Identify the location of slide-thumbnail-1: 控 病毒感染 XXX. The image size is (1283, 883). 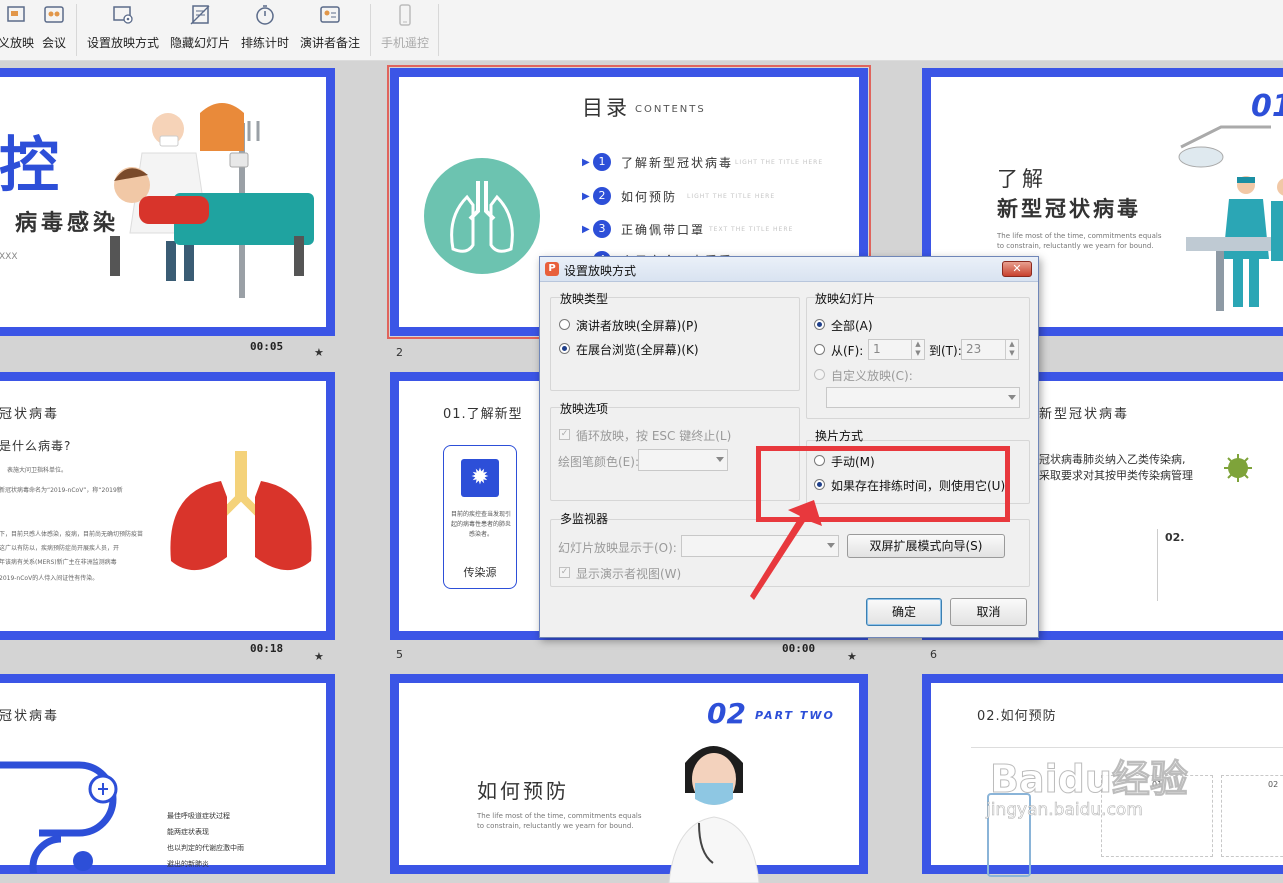
(167, 202).